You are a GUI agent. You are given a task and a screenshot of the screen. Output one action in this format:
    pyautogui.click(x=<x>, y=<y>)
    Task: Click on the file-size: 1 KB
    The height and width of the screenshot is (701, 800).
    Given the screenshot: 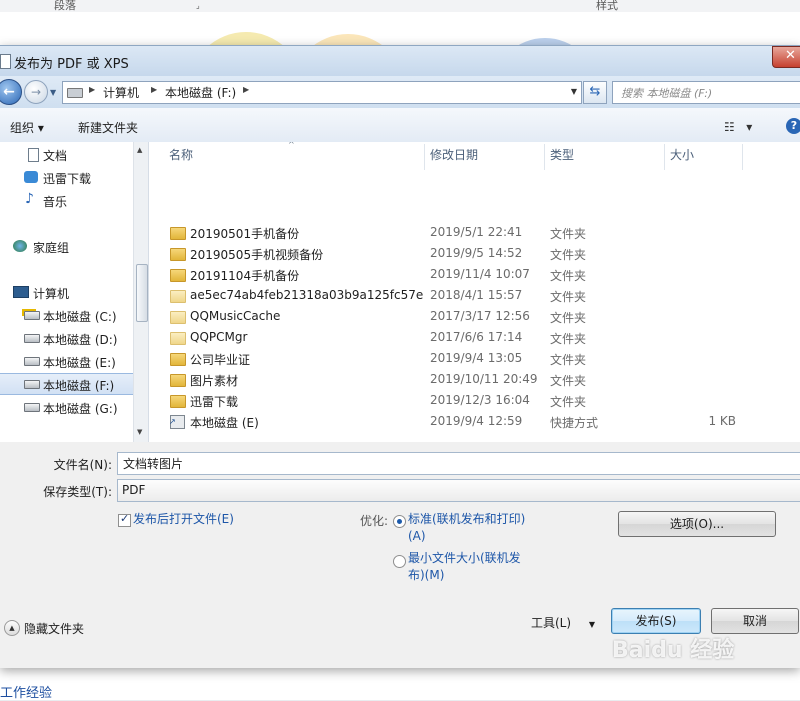 What is the action you would take?
    pyautogui.click(x=722, y=421)
    